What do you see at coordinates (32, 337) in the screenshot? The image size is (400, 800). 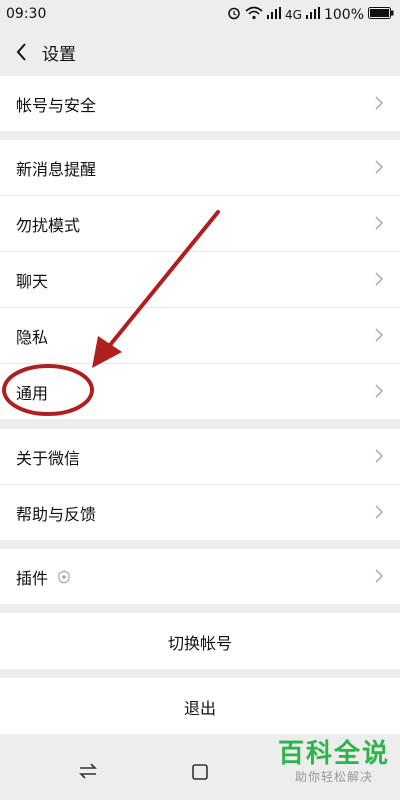 I see `settings-item-label: 隐私` at bounding box center [32, 337].